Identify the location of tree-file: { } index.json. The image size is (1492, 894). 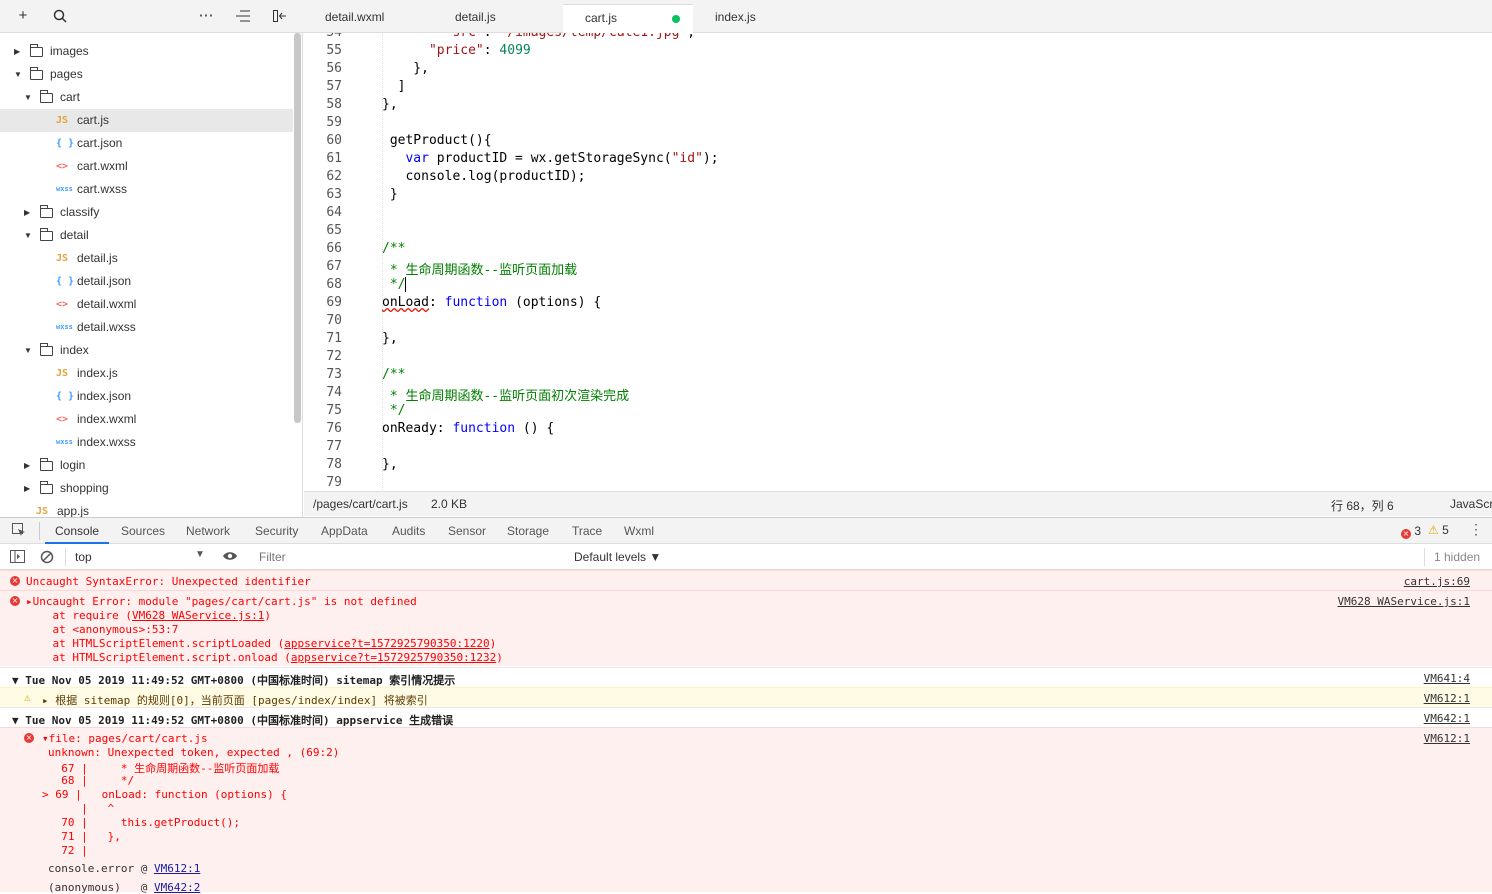
(146, 396).